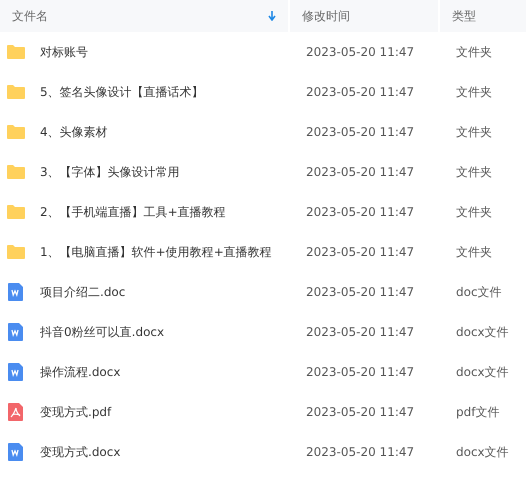  What do you see at coordinates (80, 372) in the screenshot?
I see `file-name: 操作流程.docx` at bounding box center [80, 372].